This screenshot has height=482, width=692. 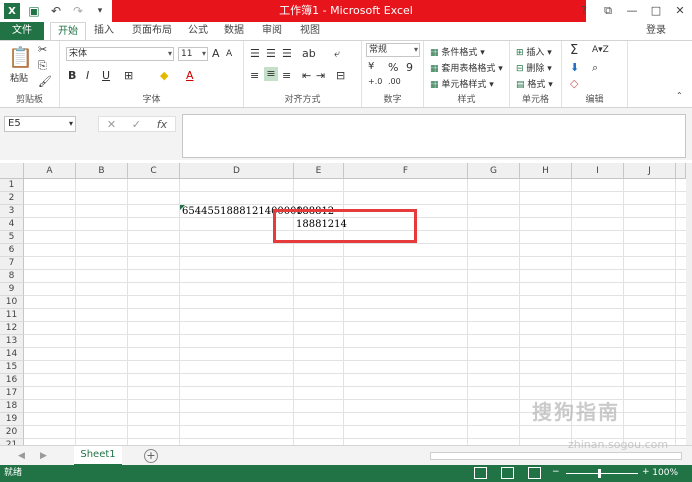 I want to click on tab-home: 开始, so click(x=68, y=31).